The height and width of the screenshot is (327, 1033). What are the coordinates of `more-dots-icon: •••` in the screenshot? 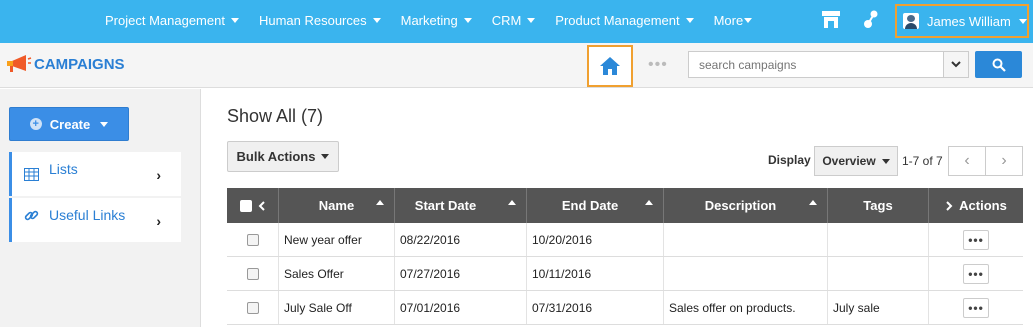 It's located at (658, 65).